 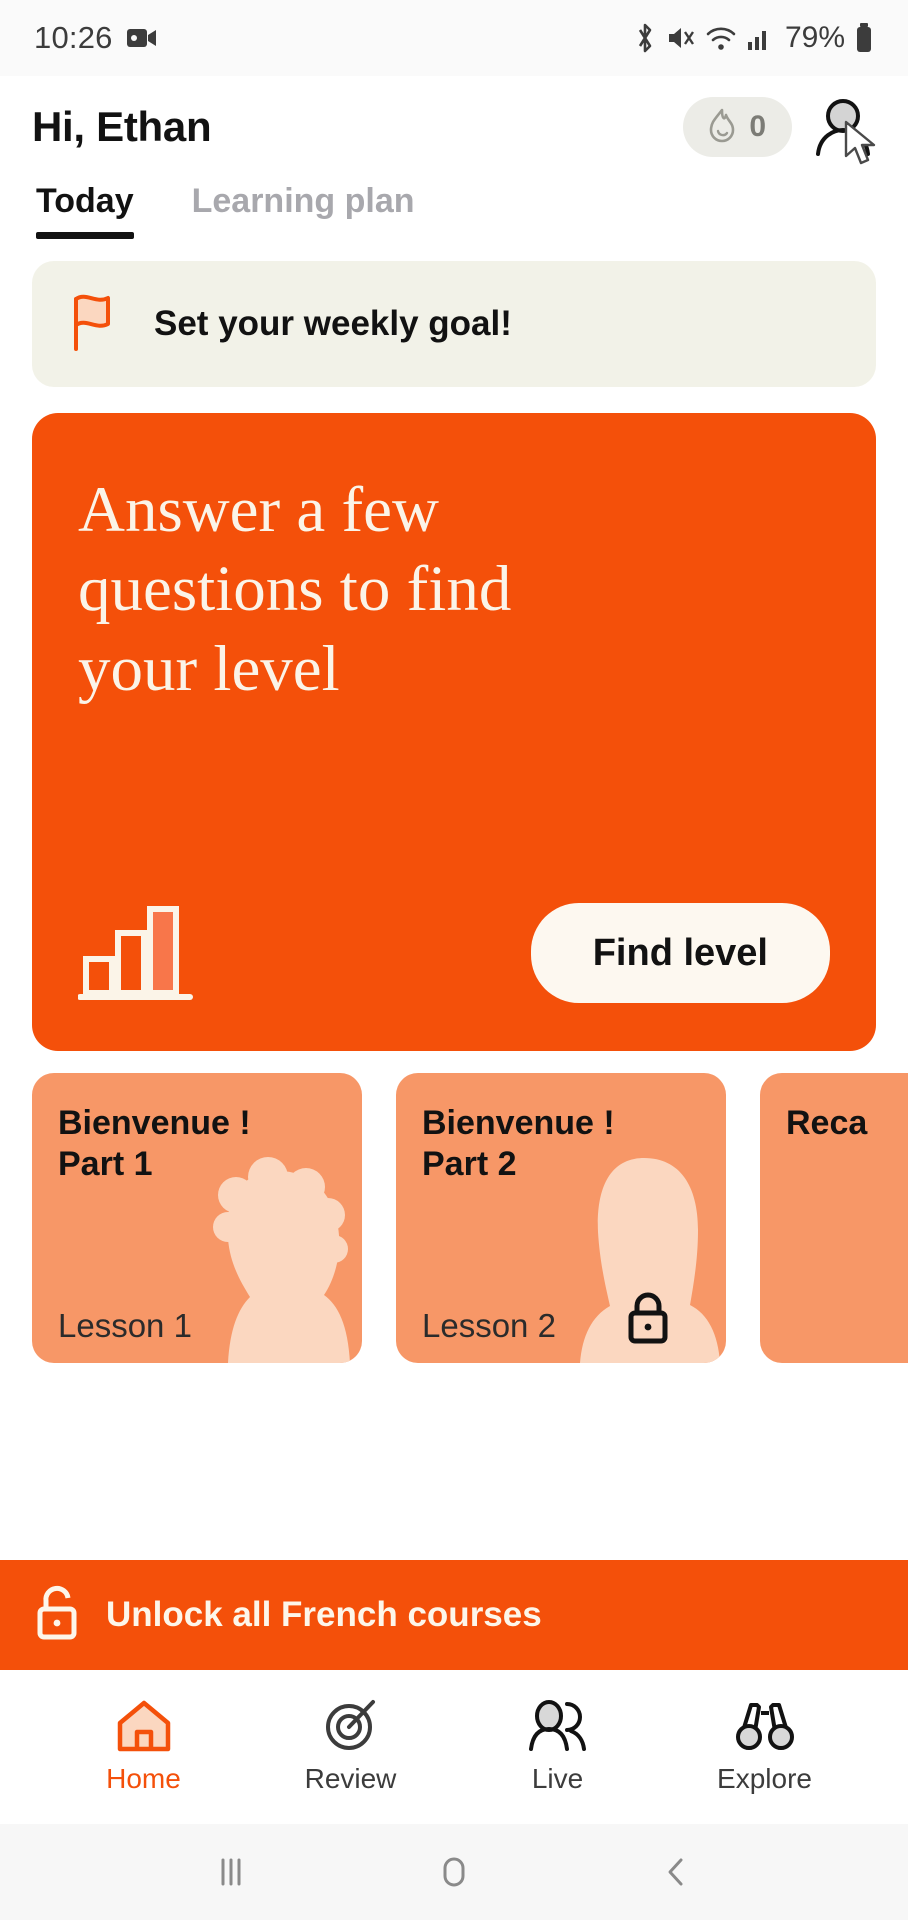 I want to click on bottom-navigation: Home Review Live Explore, so click(x=454, y=1747).